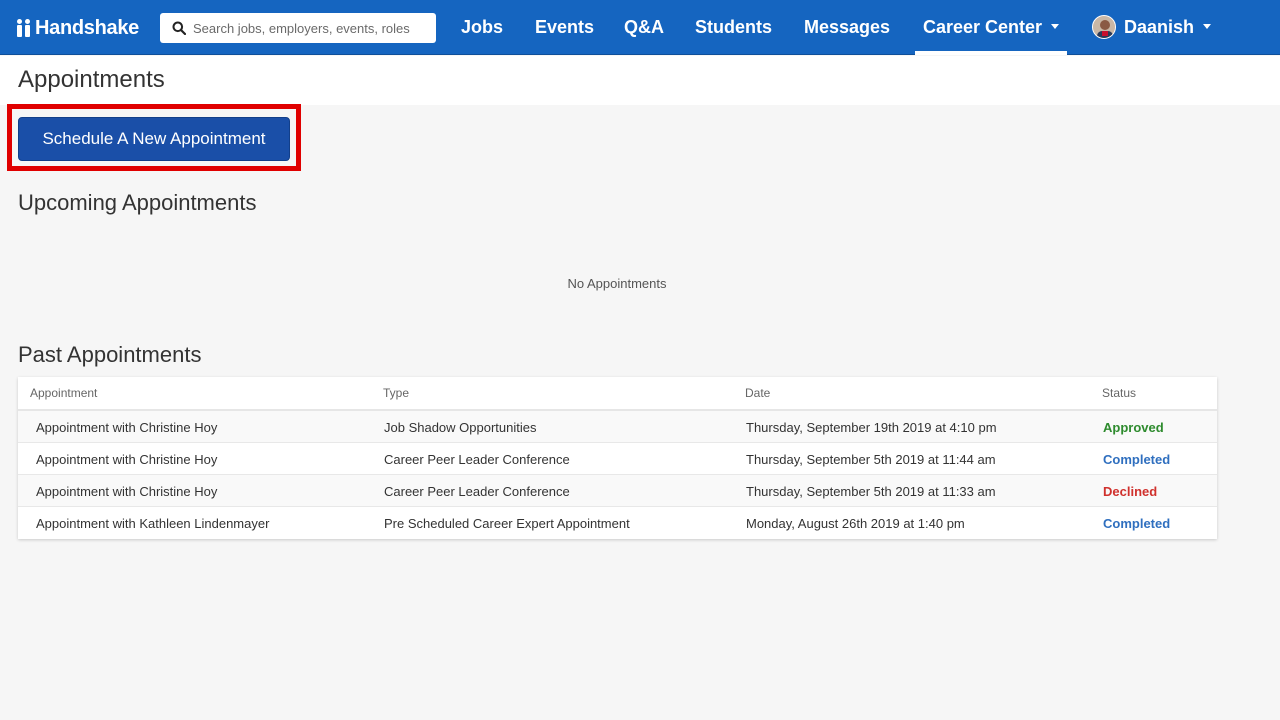  Describe the element at coordinates (1159, 27) in the screenshot. I see `user-name: Daanish` at that location.